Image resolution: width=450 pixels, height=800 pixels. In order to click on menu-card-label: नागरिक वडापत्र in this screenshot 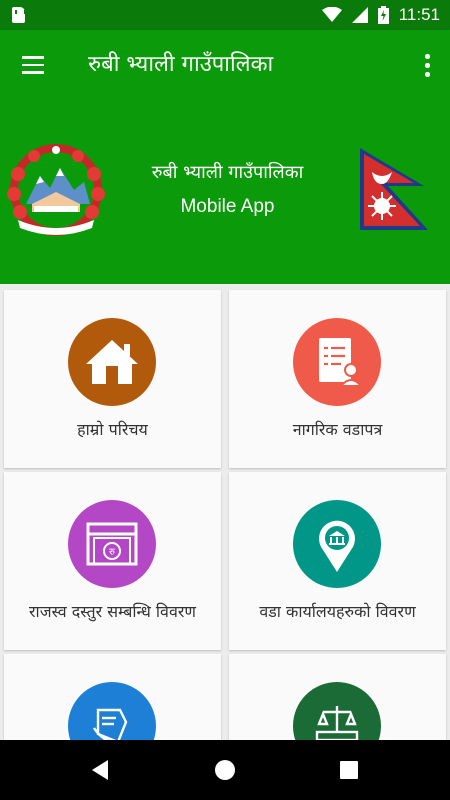, I will do `click(337, 429)`.